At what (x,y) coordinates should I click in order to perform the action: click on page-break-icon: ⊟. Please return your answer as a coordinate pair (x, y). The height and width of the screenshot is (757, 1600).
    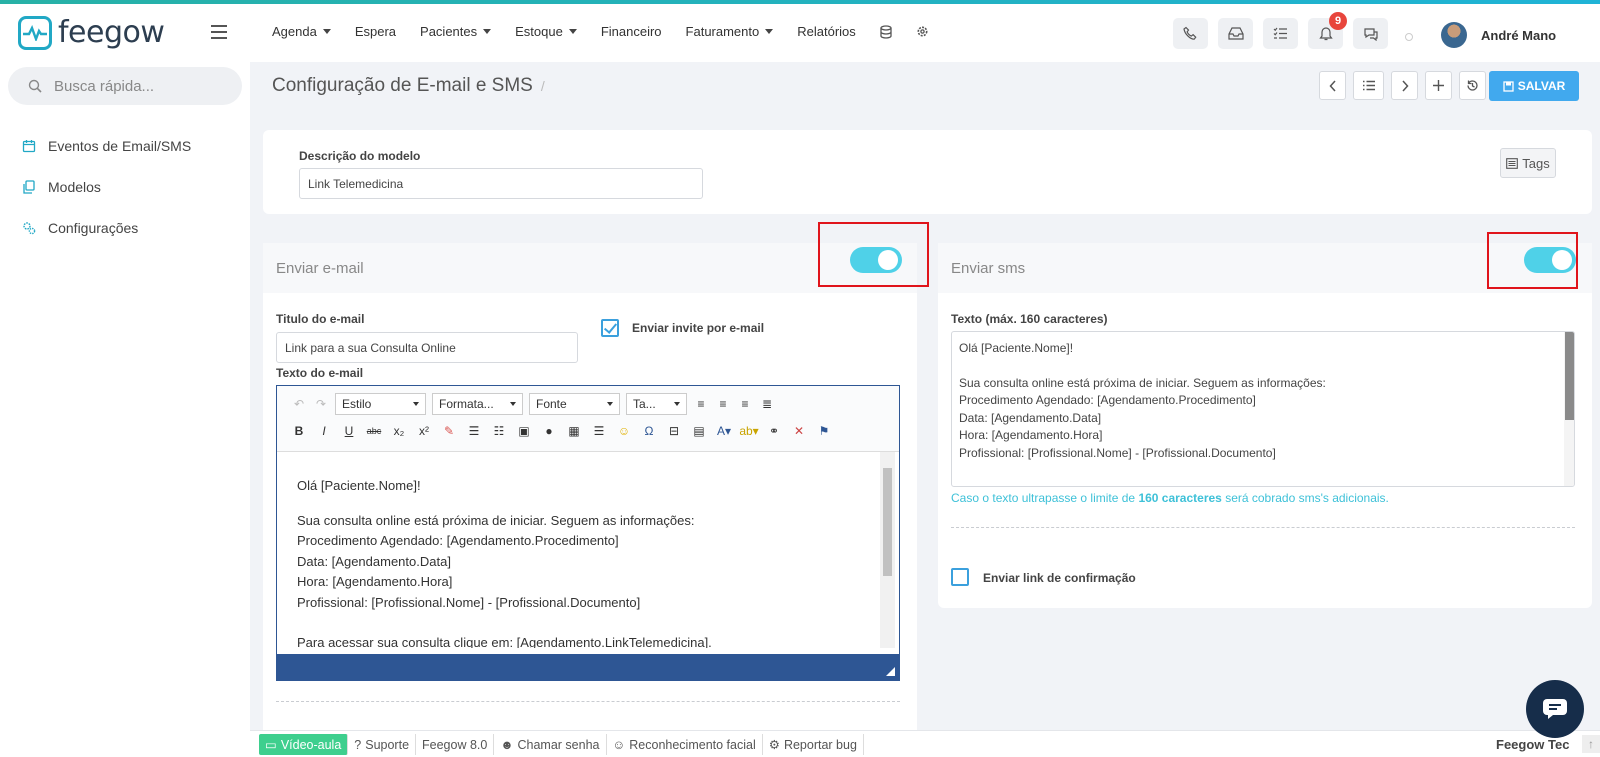
    Looking at the image, I should click on (674, 431).